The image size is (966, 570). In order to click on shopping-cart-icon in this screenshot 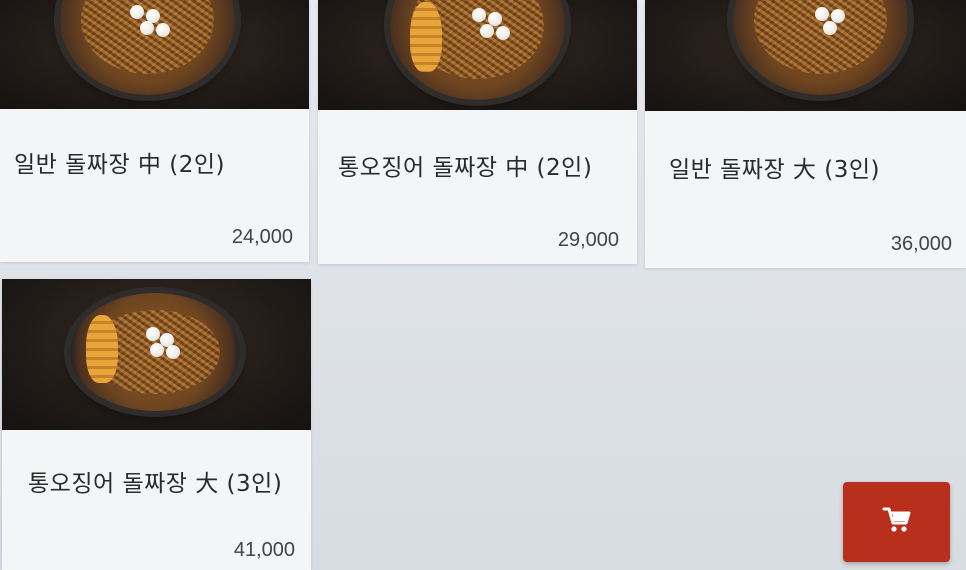, I will do `click(897, 522)`.